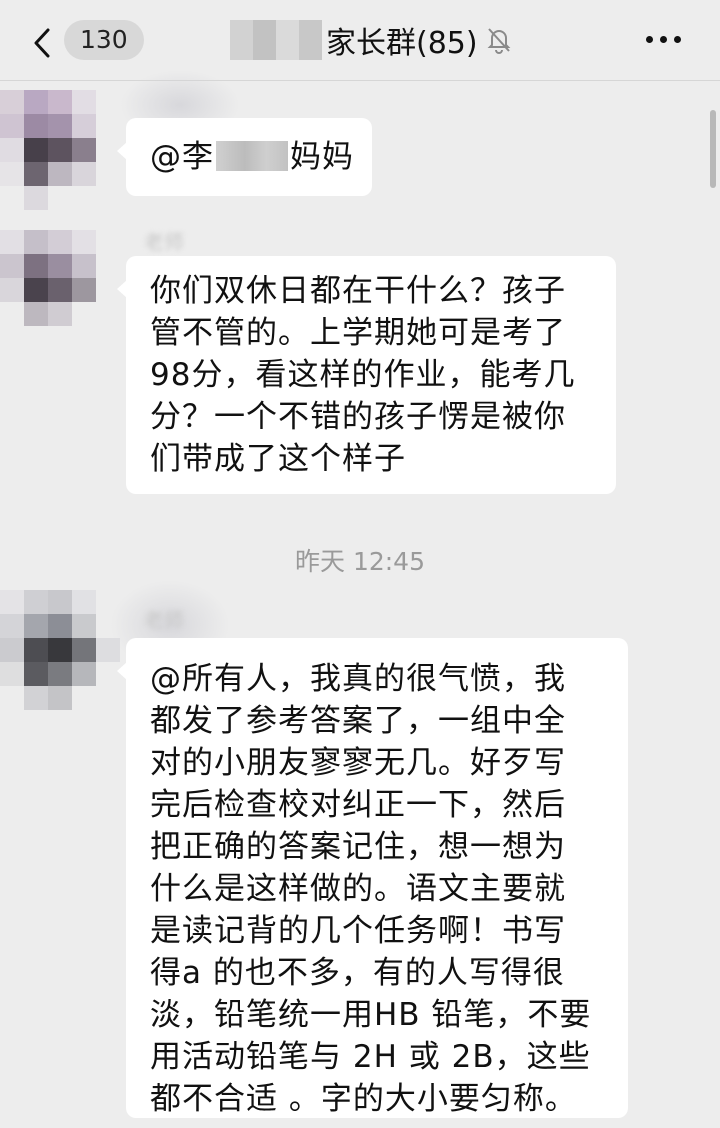 The height and width of the screenshot is (1128, 720). Describe the element at coordinates (42, 43) in the screenshot. I see `chevron-left-icon` at that location.